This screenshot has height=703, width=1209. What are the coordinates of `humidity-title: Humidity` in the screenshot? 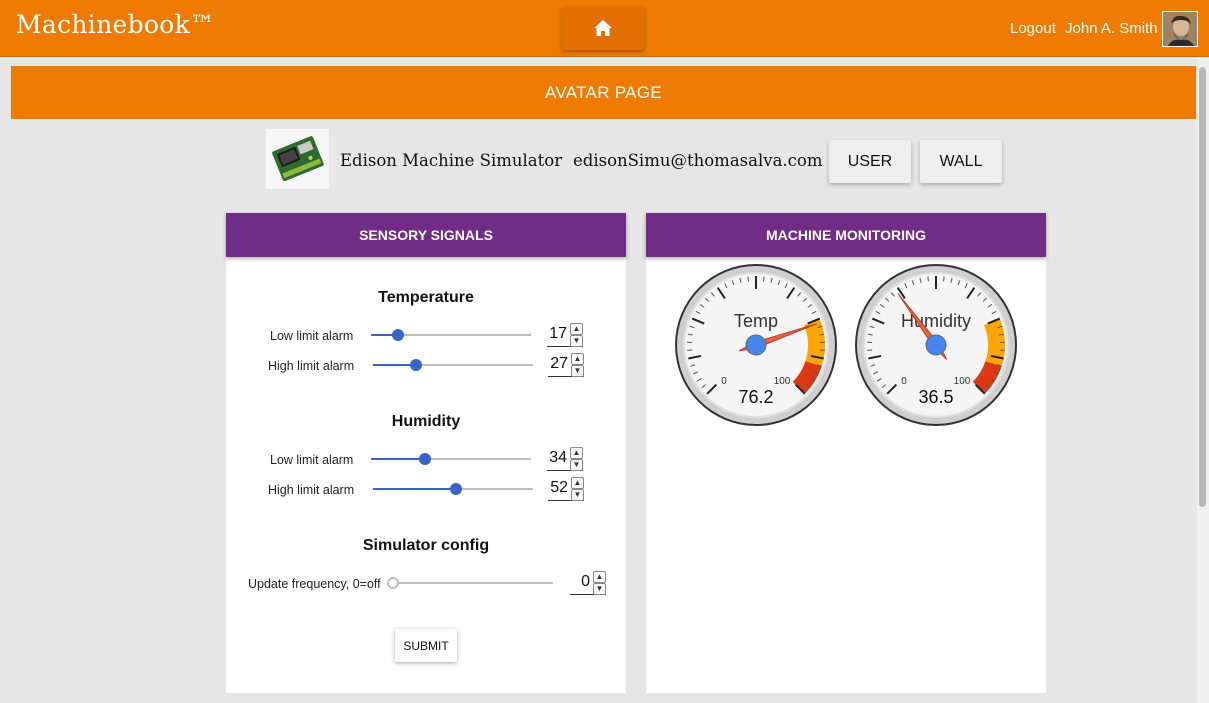 It's located at (426, 421).